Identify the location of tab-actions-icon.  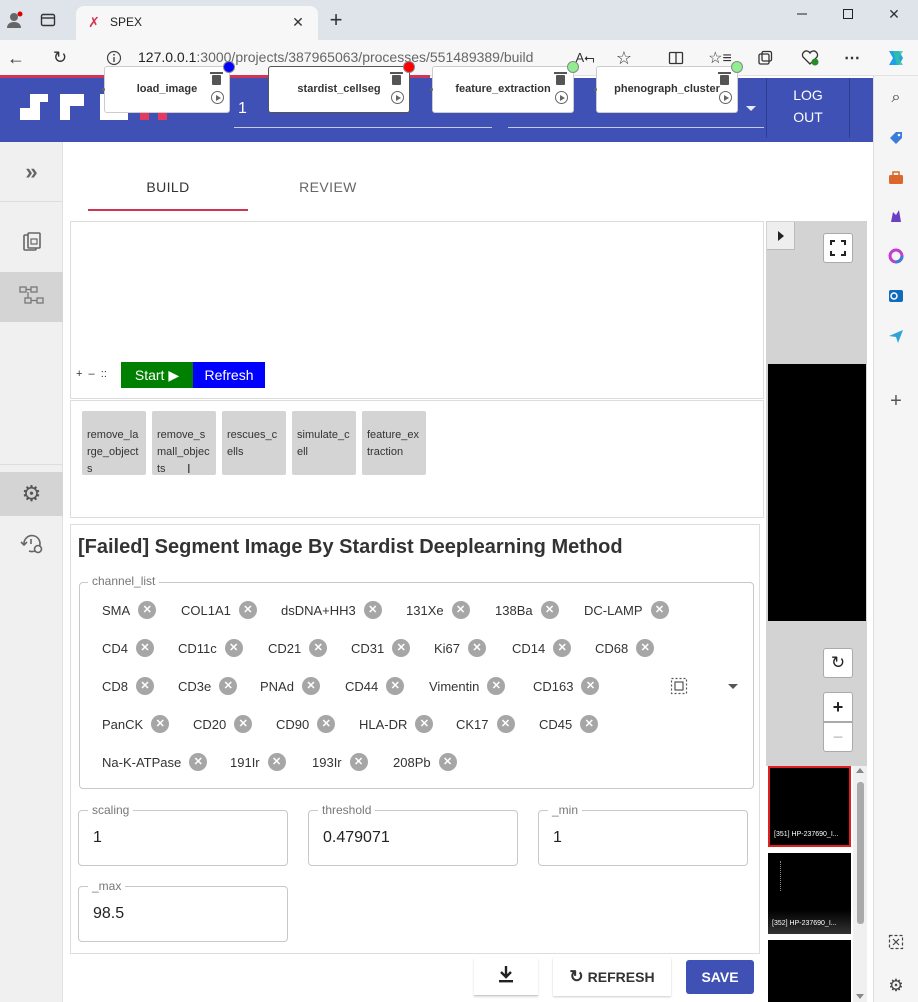
(48, 20).